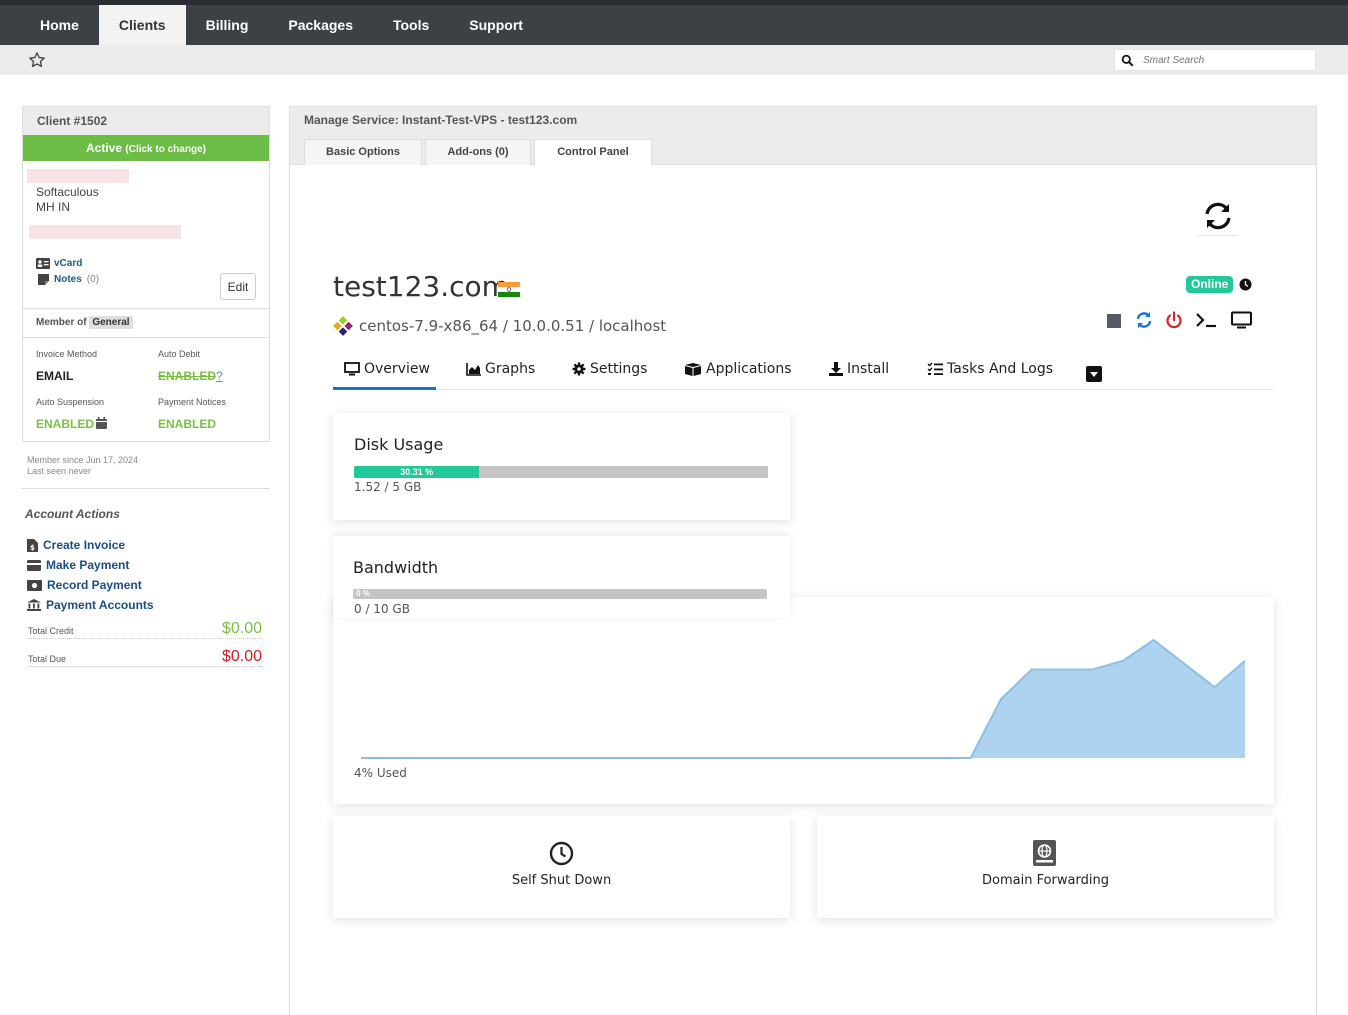  What do you see at coordinates (496, 25) in the screenshot?
I see `nav-support: Support` at bounding box center [496, 25].